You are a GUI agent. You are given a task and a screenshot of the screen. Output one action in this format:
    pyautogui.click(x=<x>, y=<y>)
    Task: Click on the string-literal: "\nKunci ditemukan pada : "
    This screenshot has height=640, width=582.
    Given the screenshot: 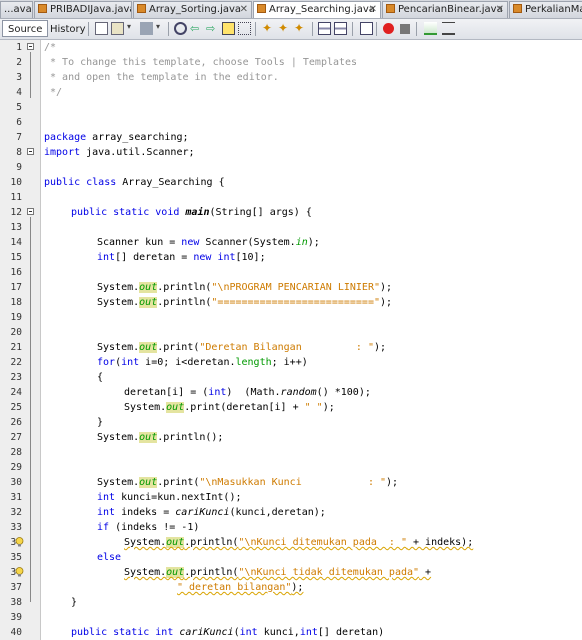 What is the action you would take?
    pyautogui.click(x=322, y=542)
    